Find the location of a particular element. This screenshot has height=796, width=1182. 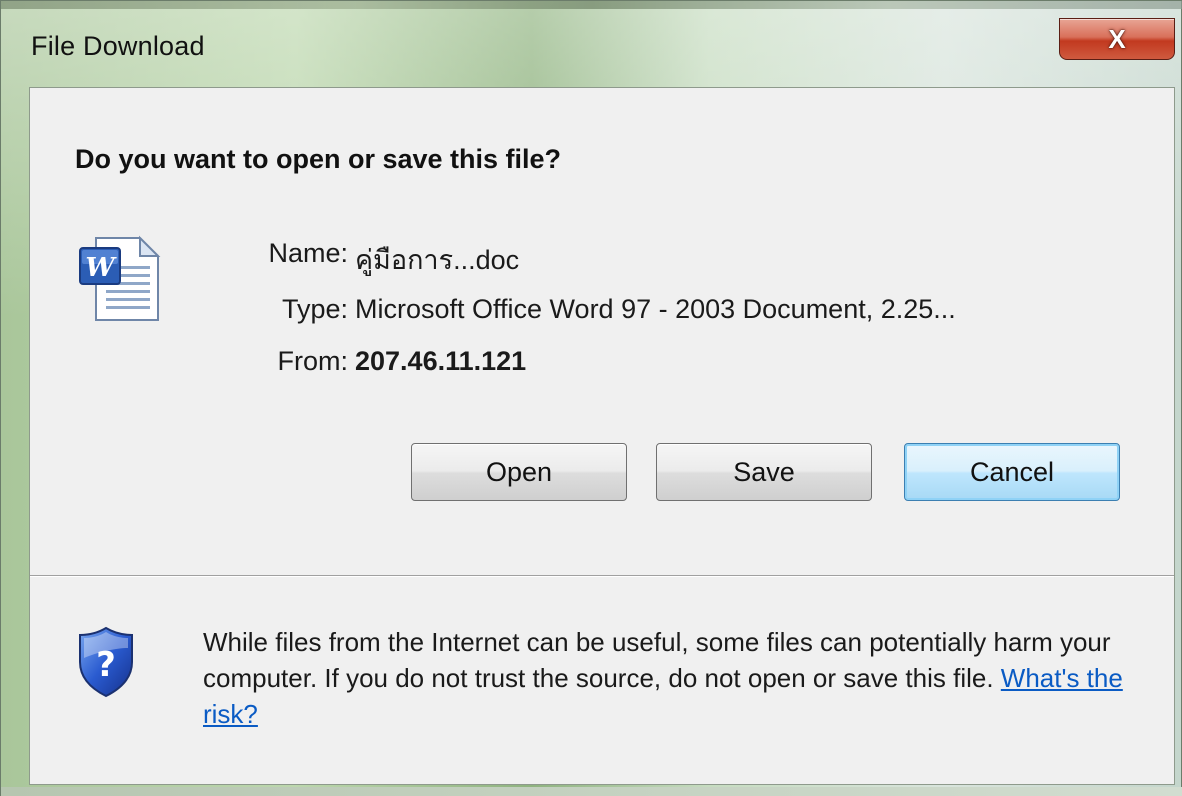

close-icon: X is located at coordinates (1117, 38).